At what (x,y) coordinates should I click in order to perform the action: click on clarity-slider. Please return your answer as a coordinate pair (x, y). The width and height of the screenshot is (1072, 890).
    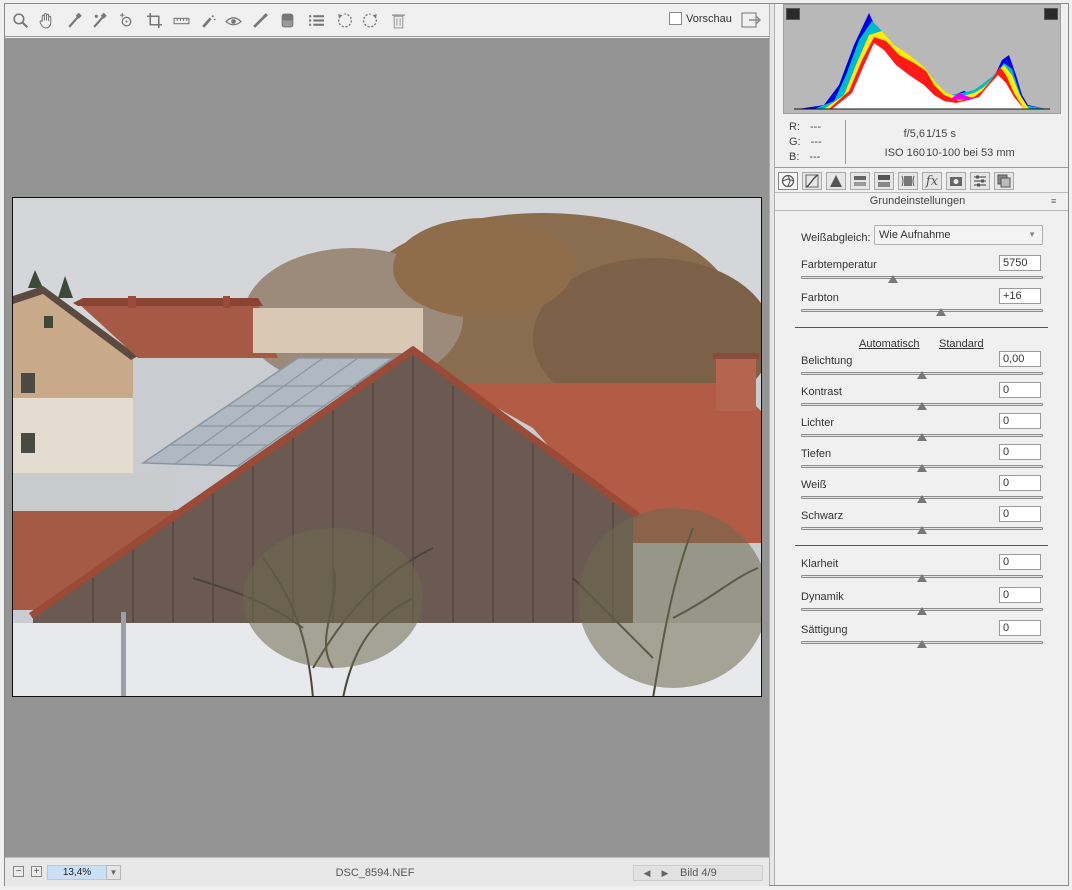
    Looking at the image, I should click on (922, 578).